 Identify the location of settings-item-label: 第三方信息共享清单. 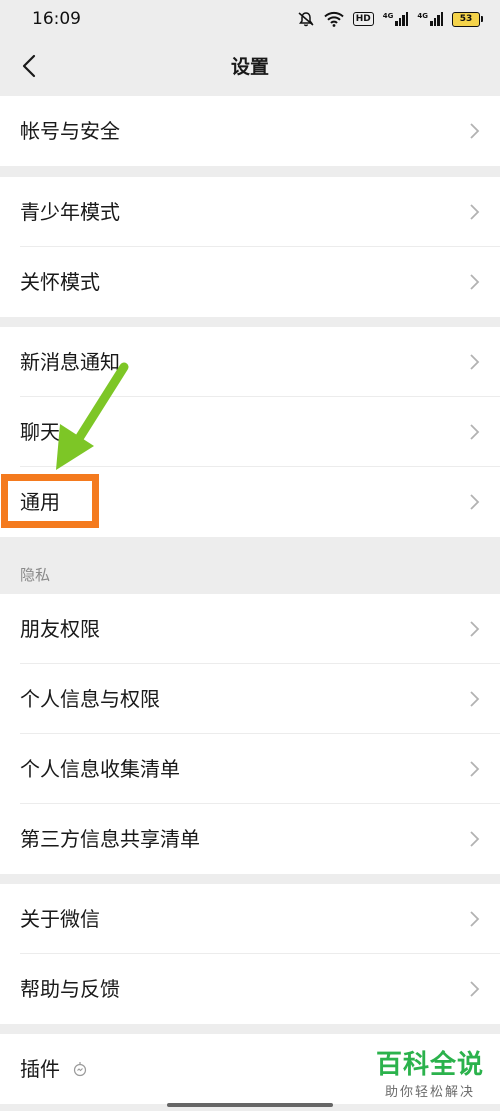
(110, 839).